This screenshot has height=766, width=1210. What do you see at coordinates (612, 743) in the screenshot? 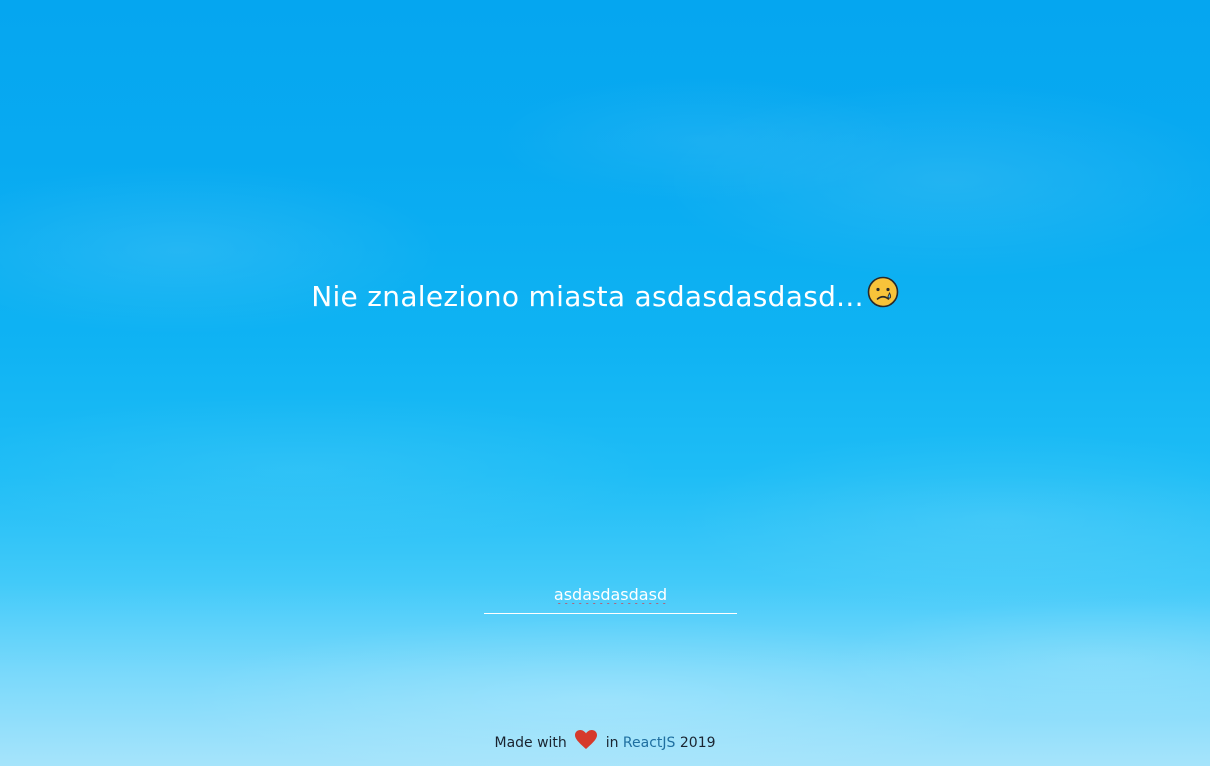
I see `footer-in: in` at bounding box center [612, 743].